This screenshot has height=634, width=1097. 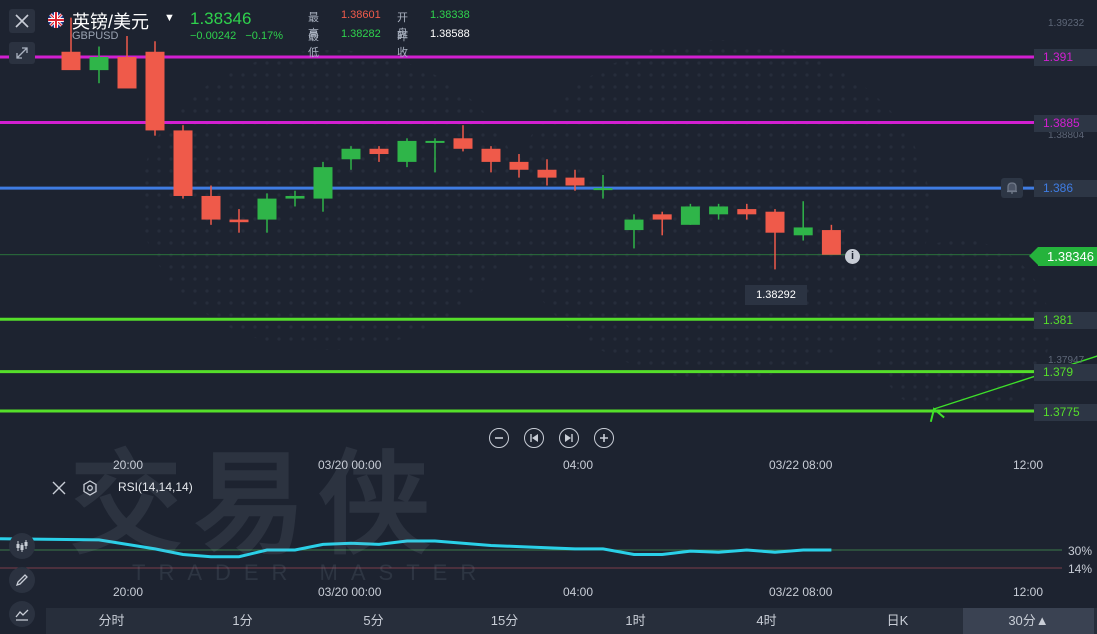 I want to click on skip-forward-icon, so click(x=569, y=438).